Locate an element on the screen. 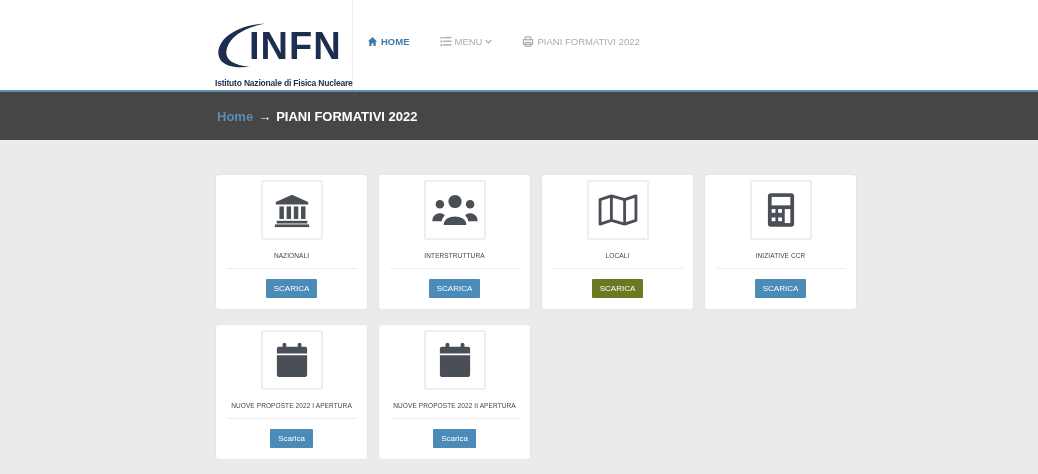 The height and width of the screenshot is (474, 1038). caret-icon is located at coordinates (489, 41).